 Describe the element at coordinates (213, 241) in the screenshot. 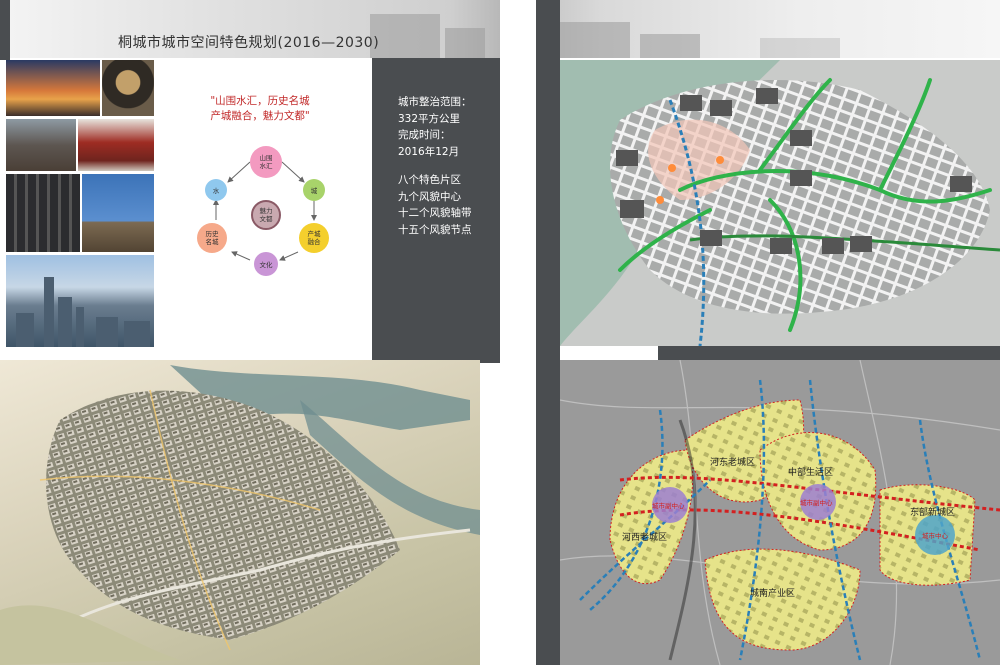

I see `label-history-2: 名城` at that location.